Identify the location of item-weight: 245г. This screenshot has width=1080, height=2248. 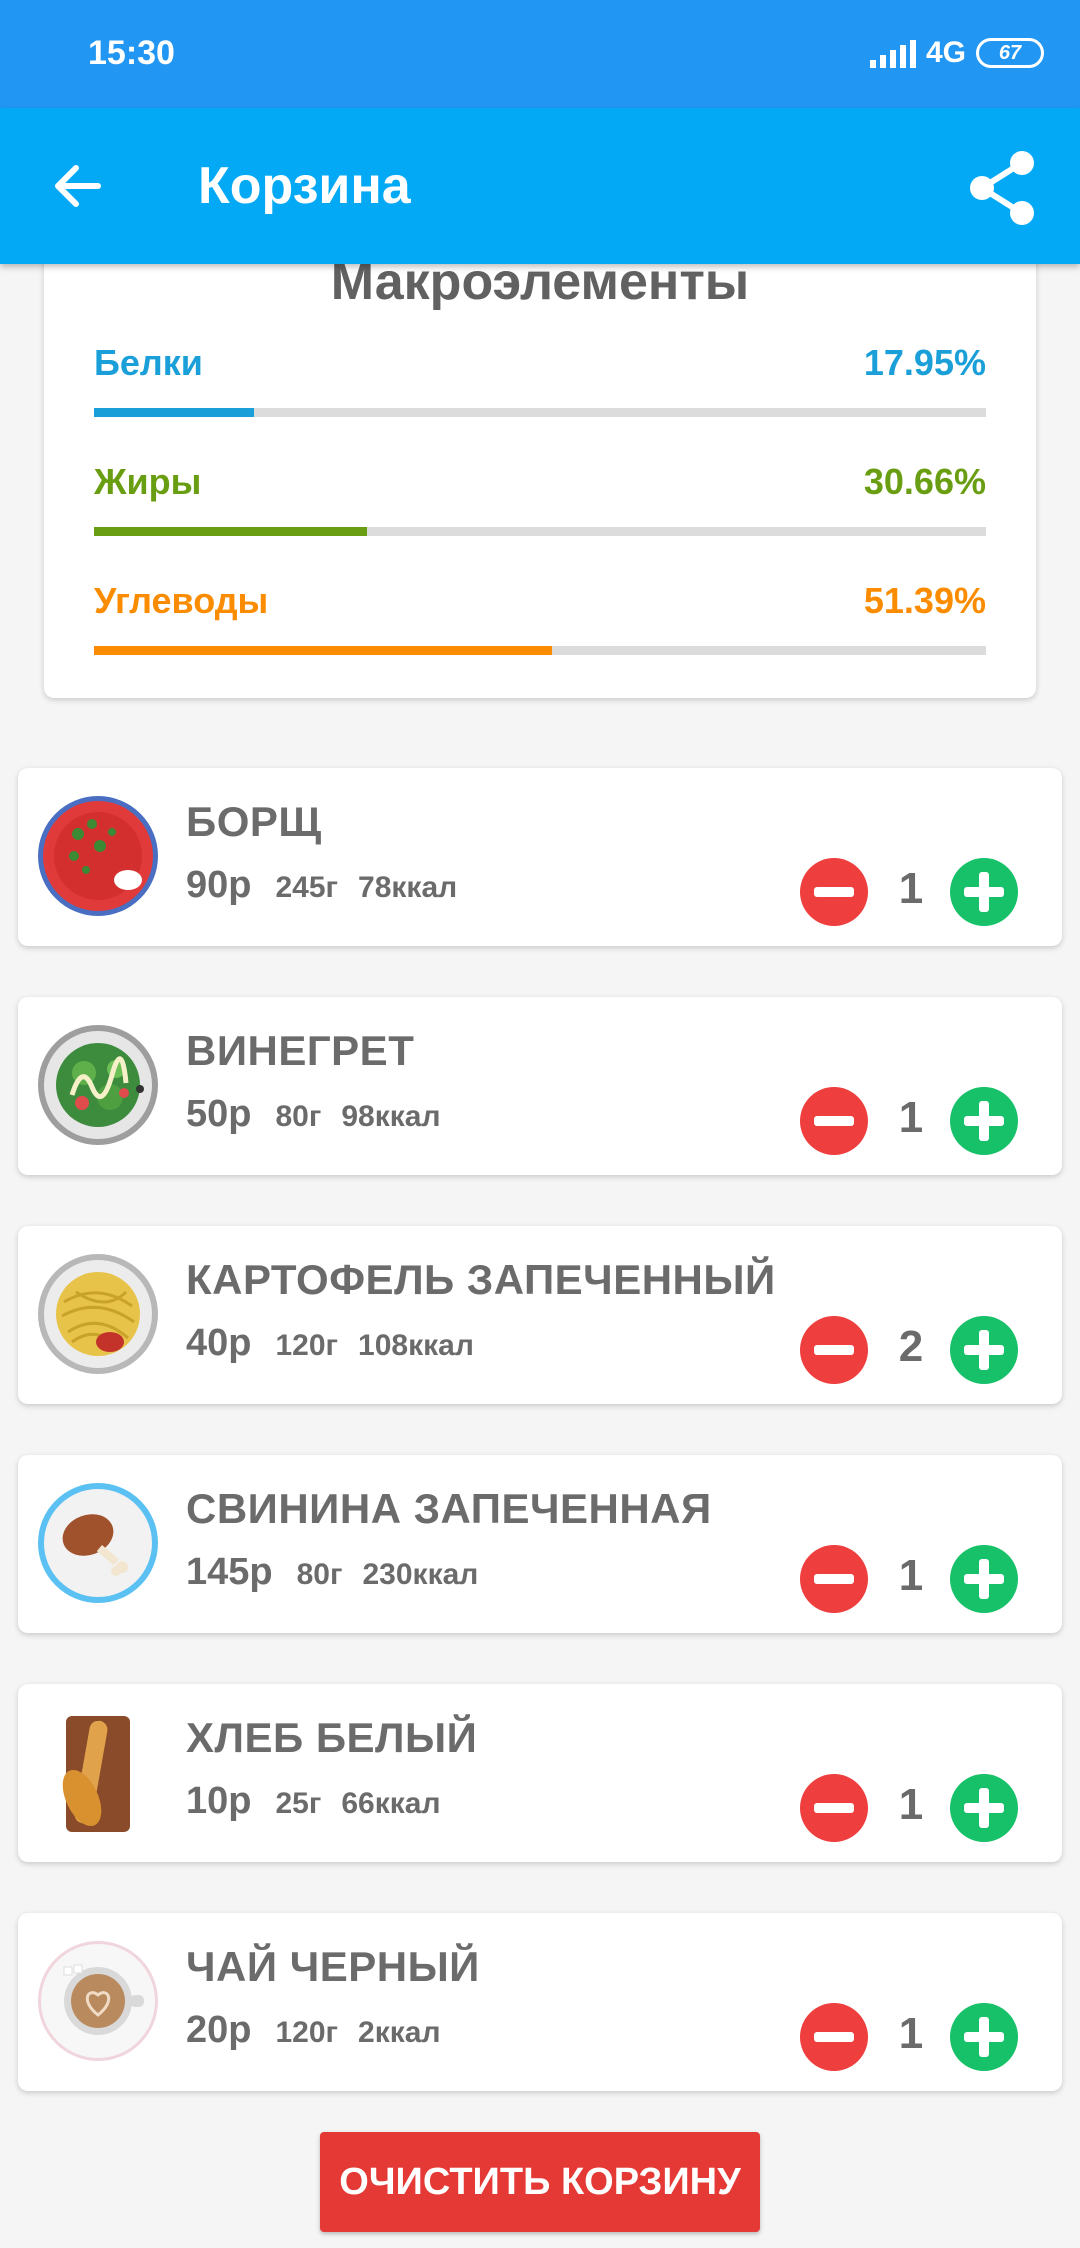
(307, 887).